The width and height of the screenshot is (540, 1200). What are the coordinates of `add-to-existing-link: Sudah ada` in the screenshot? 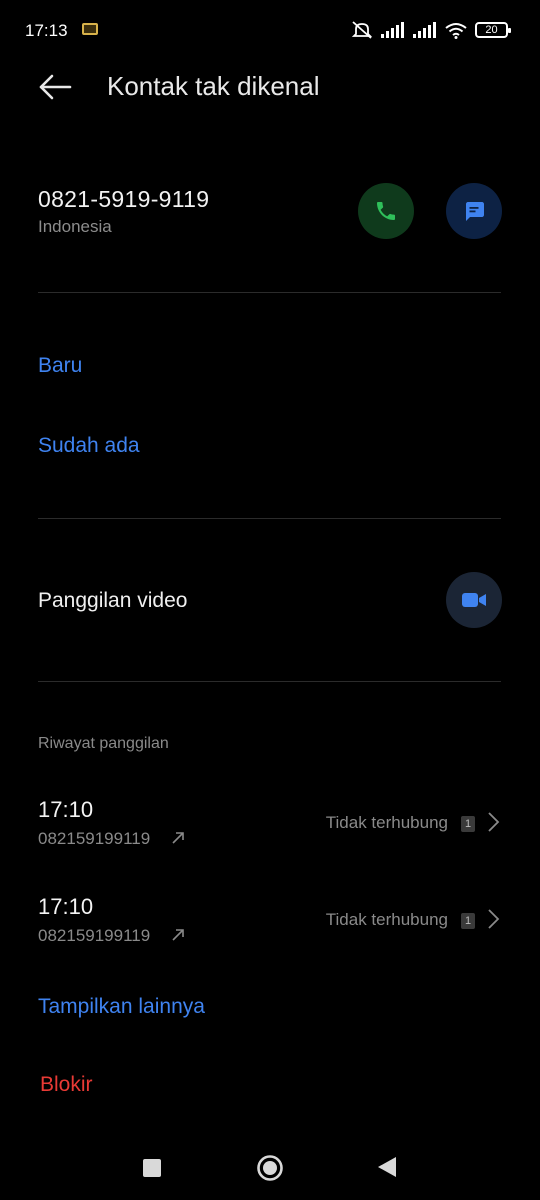 It's located at (89, 446).